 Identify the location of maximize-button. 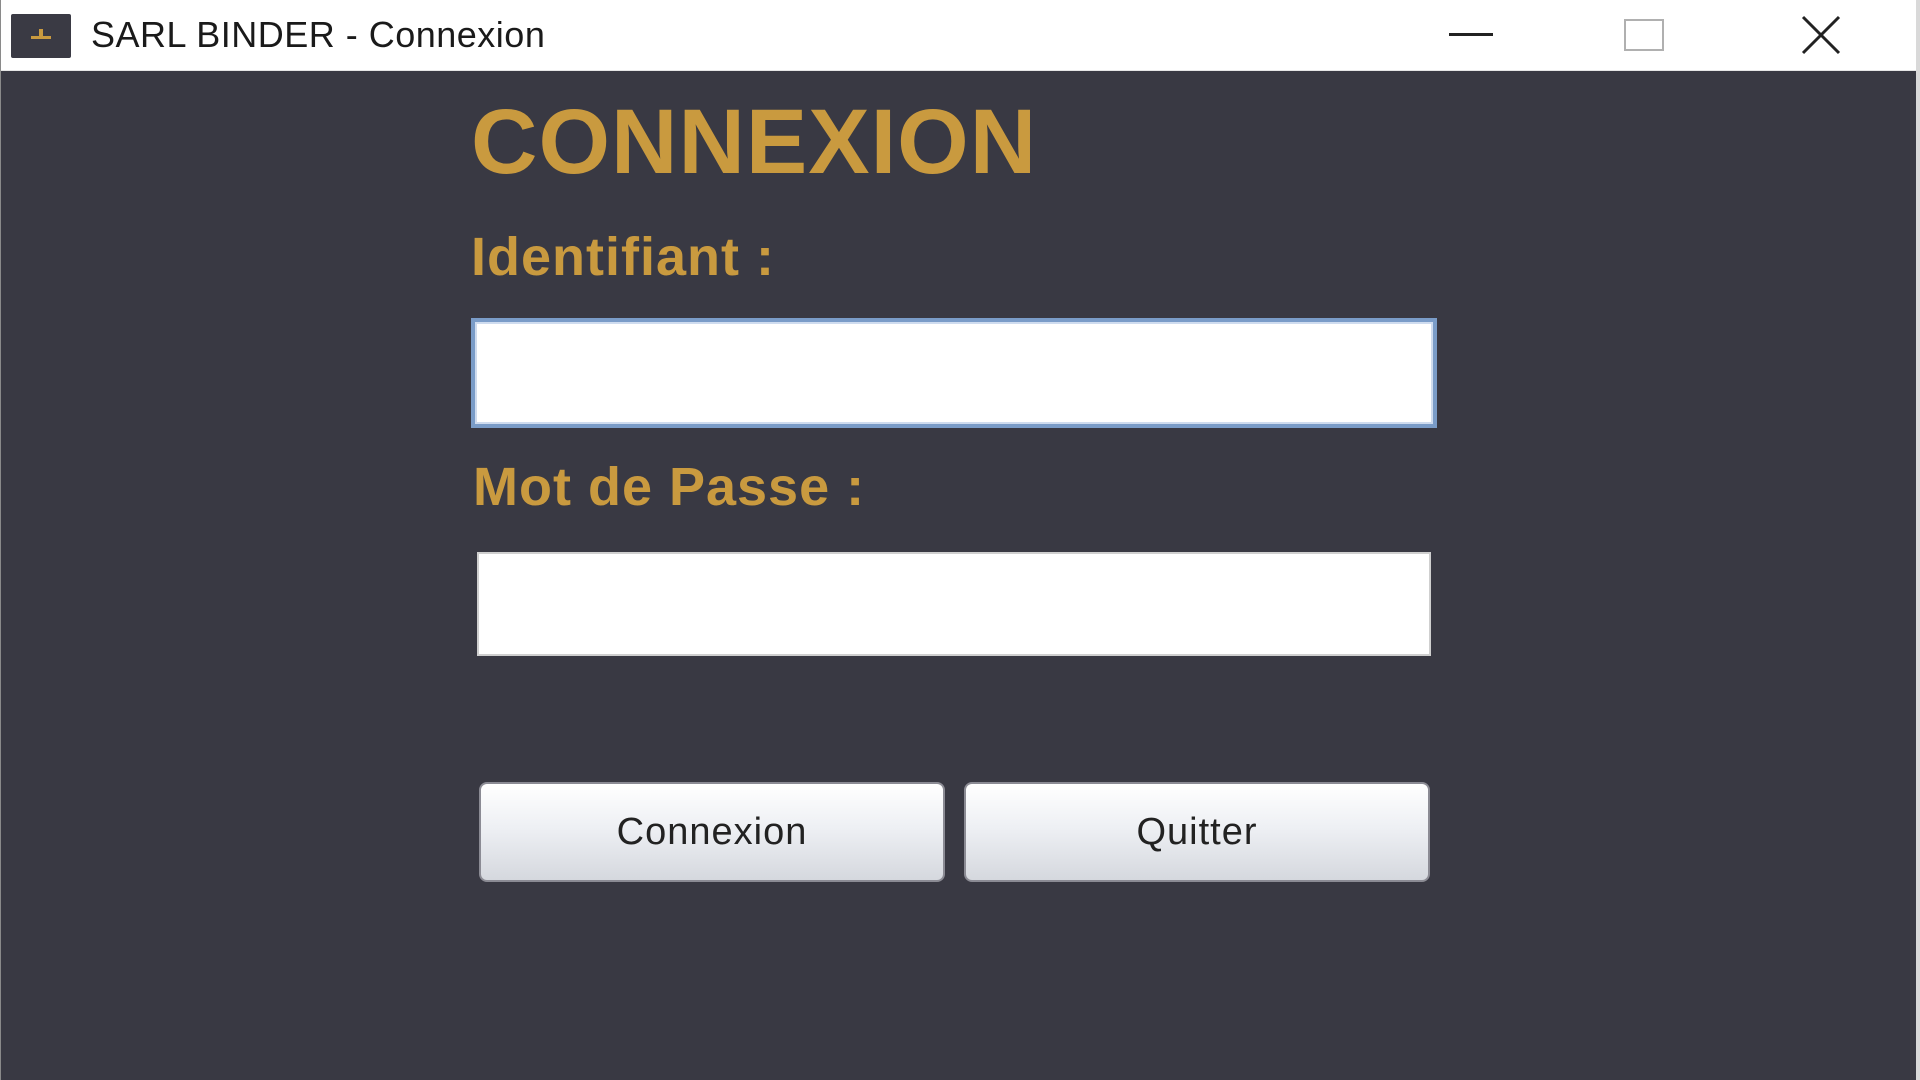
(1644, 35).